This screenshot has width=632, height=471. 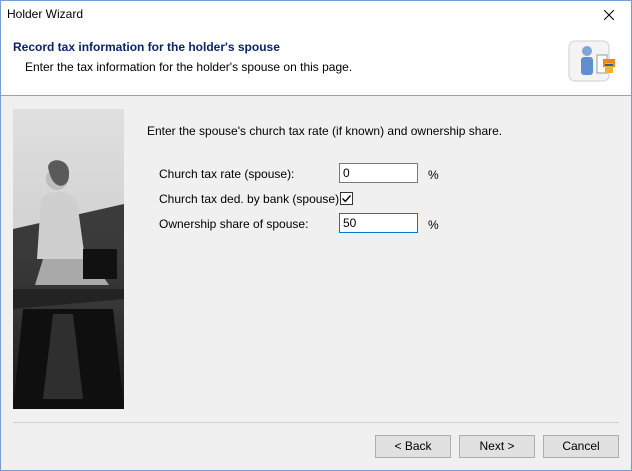 What do you see at coordinates (68, 259) in the screenshot?
I see `wizard-side-photo` at bounding box center [68, 259].